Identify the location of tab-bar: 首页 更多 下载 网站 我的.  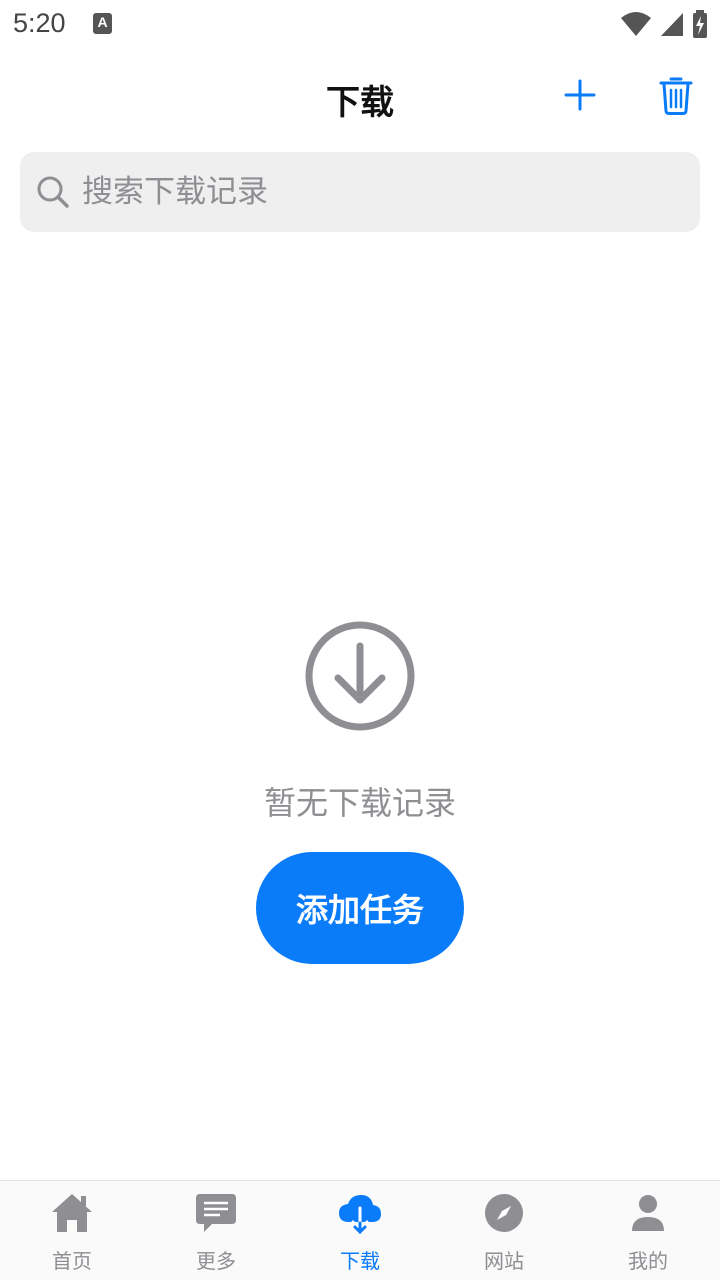
(360, 1230).